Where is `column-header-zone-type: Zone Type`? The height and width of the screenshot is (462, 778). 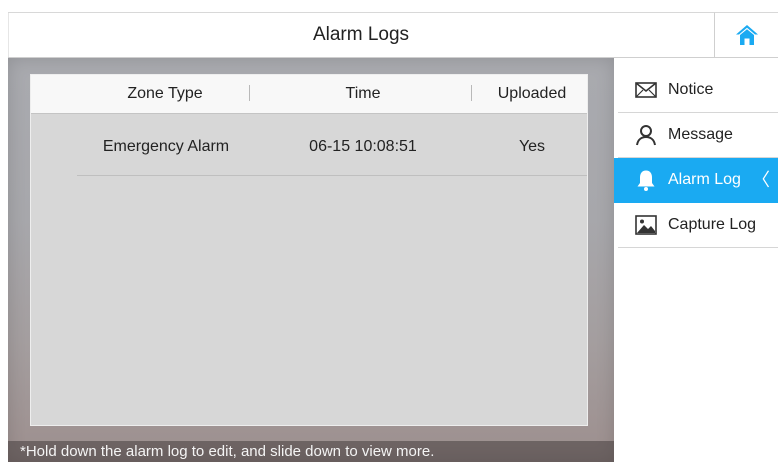
column-header-zone-type: Zone Type is located at coordinates (165, 93).